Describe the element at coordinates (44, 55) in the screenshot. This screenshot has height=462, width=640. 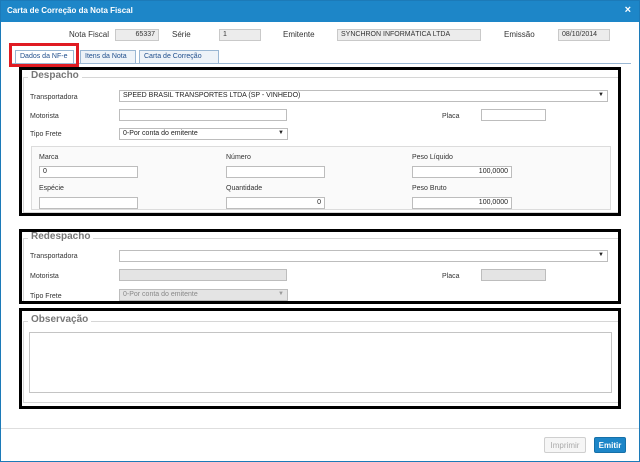
I see `active-tab-highlight` at that location.